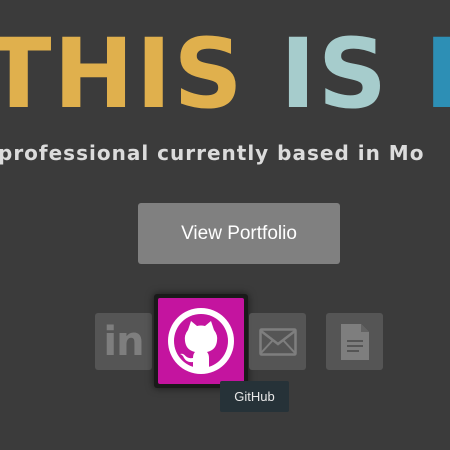 The width and height of the screenshot is (450, 450). I want to click on document-icon, so click(354, 341).